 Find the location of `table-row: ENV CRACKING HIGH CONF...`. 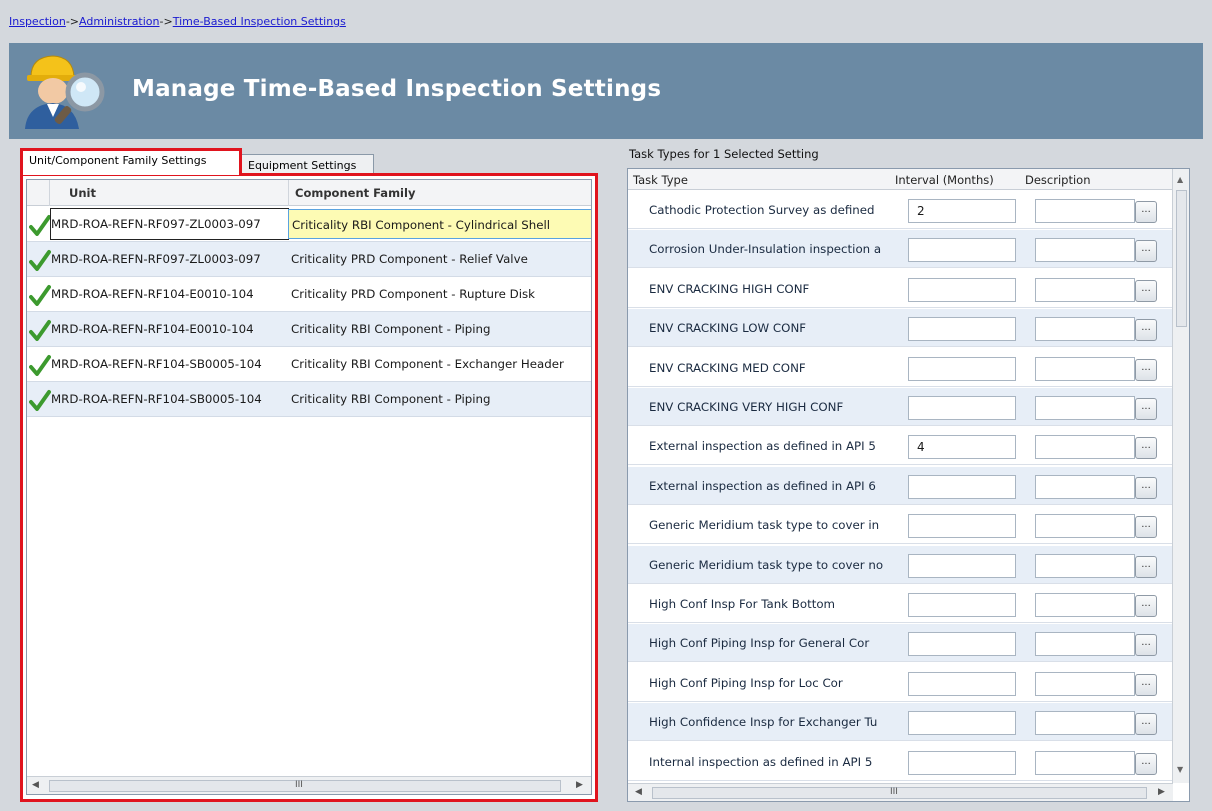

table-row: ENV CRACKING HIGH CONF... is located at coordinates (900, 289).